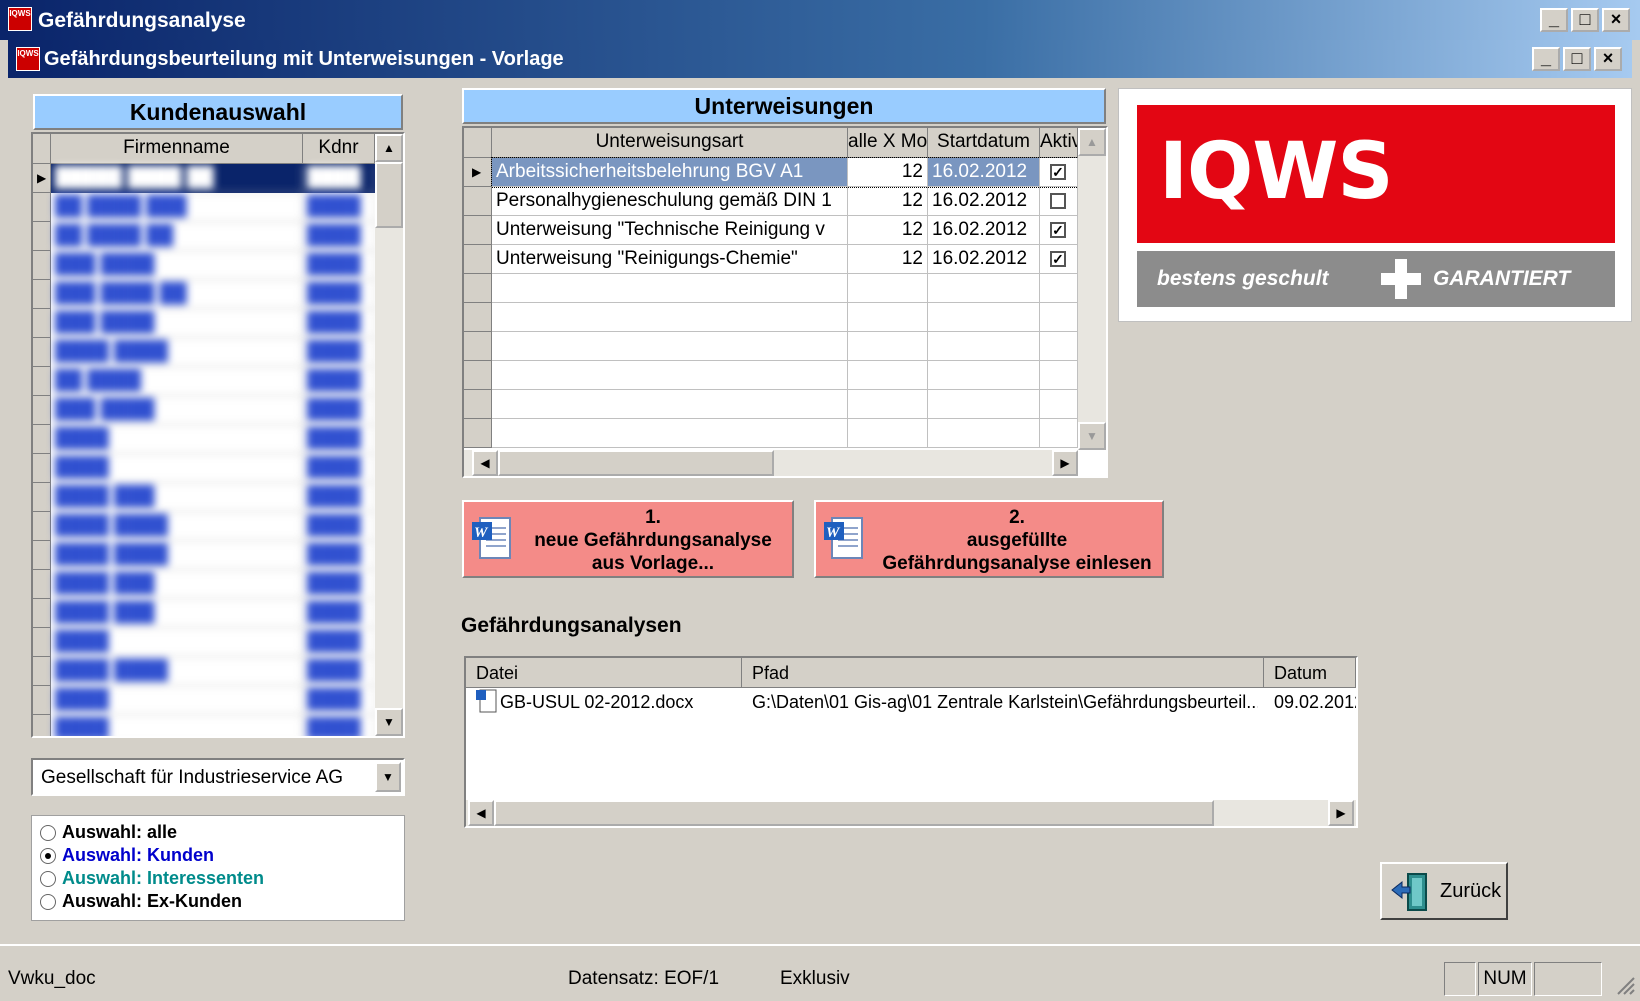 The image size is (1640, 1001). What do you see at coordinates (20, 19) in the screenshot?
I see `app-icon: IQWS` at bounding box center [20, 19].